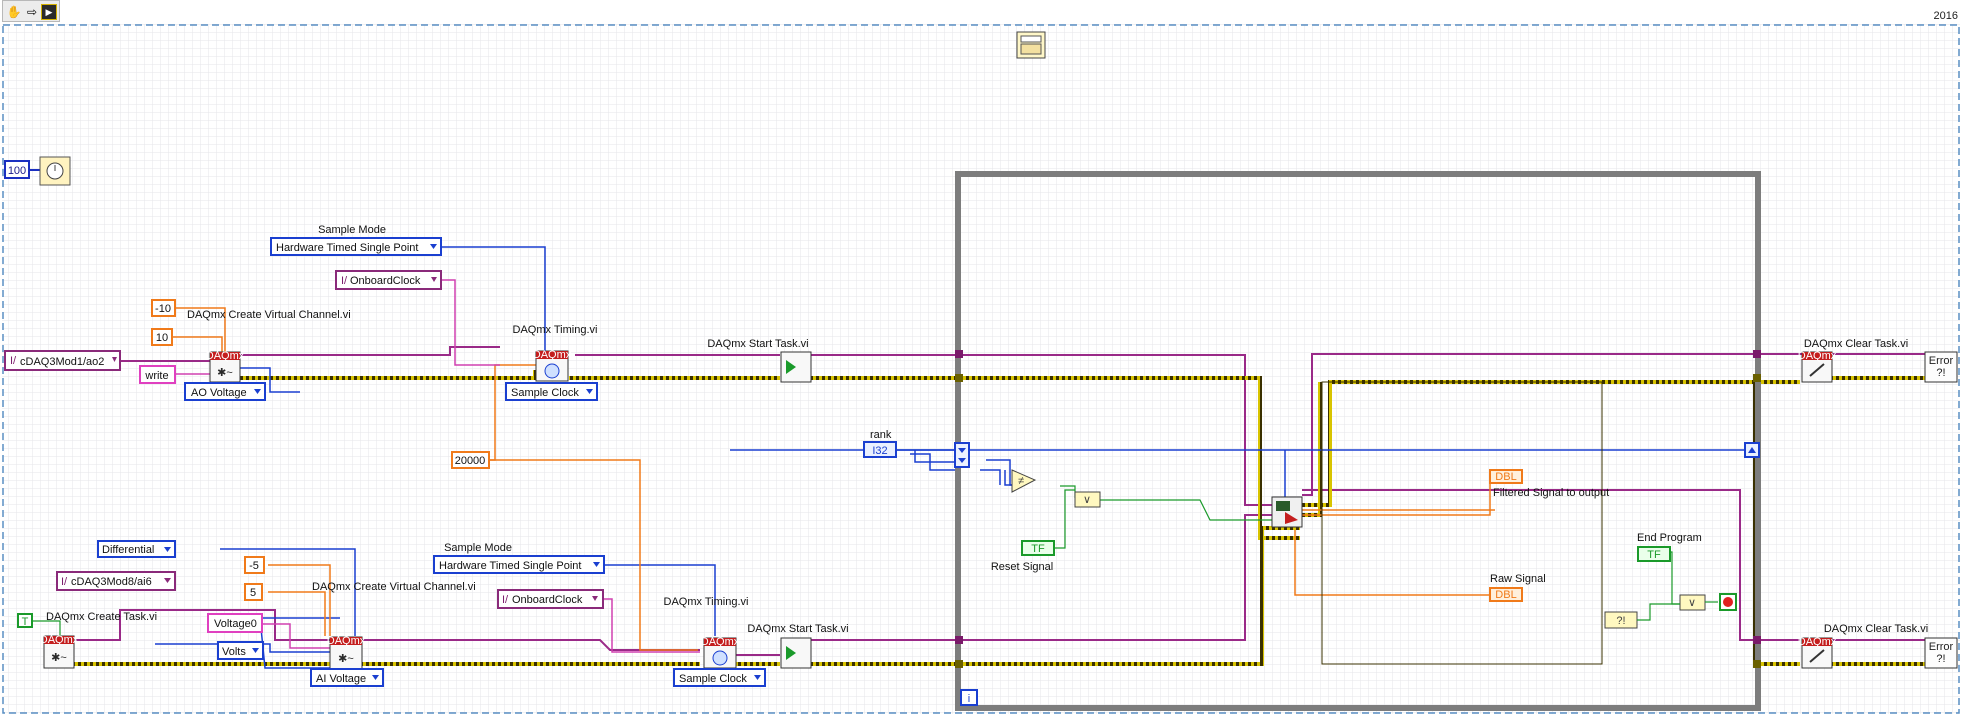  I want to click on ao-clock-constant: I/ OnboardClock, so click(388, 280).